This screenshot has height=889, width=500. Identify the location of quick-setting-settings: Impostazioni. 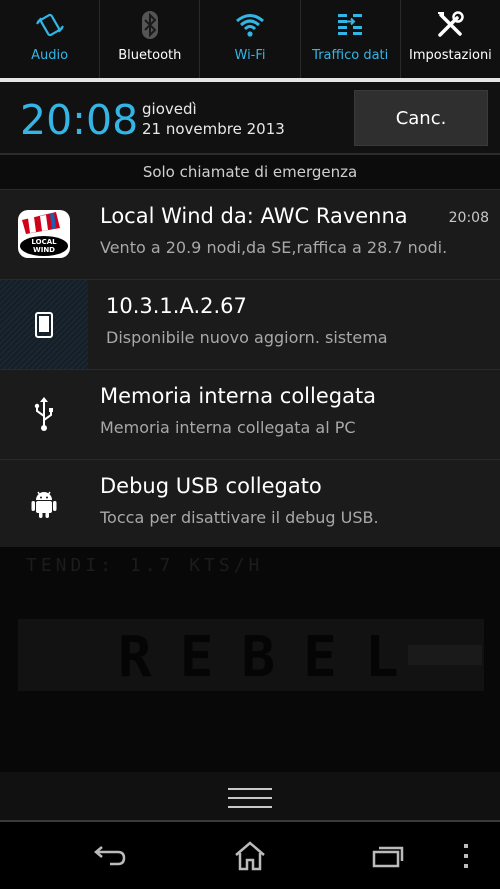
(450, 39).